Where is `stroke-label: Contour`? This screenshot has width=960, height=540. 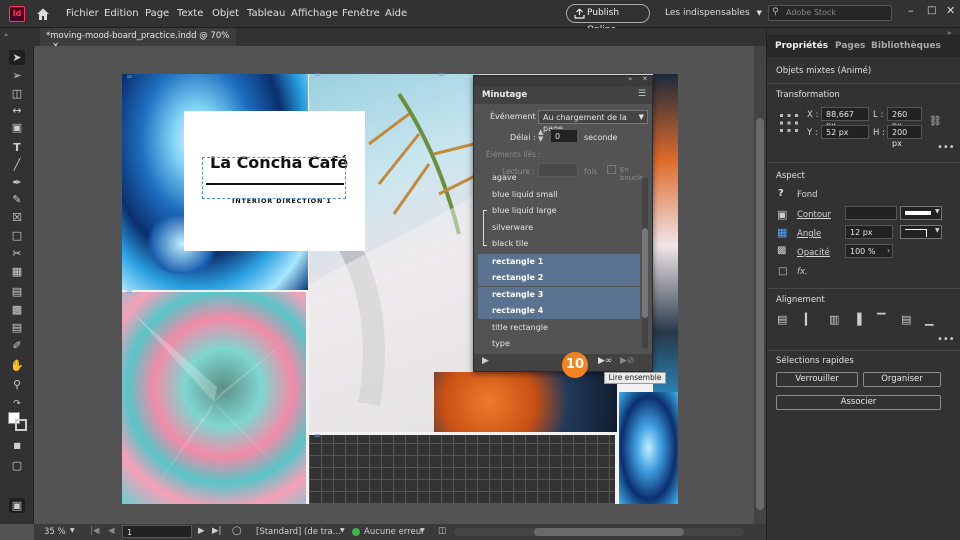 stroke-label: Contour is located at coordinates (814, 215).